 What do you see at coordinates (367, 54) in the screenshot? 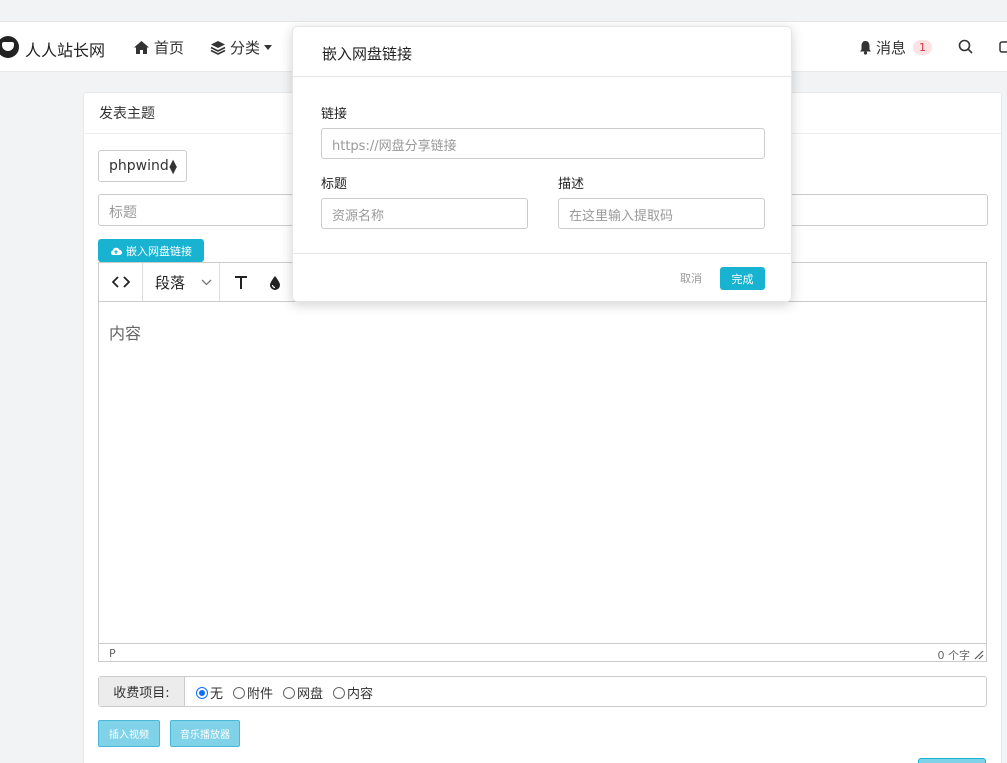
I see `modal-title: 嵌入网盘链接` at bounding box center [367, 54].